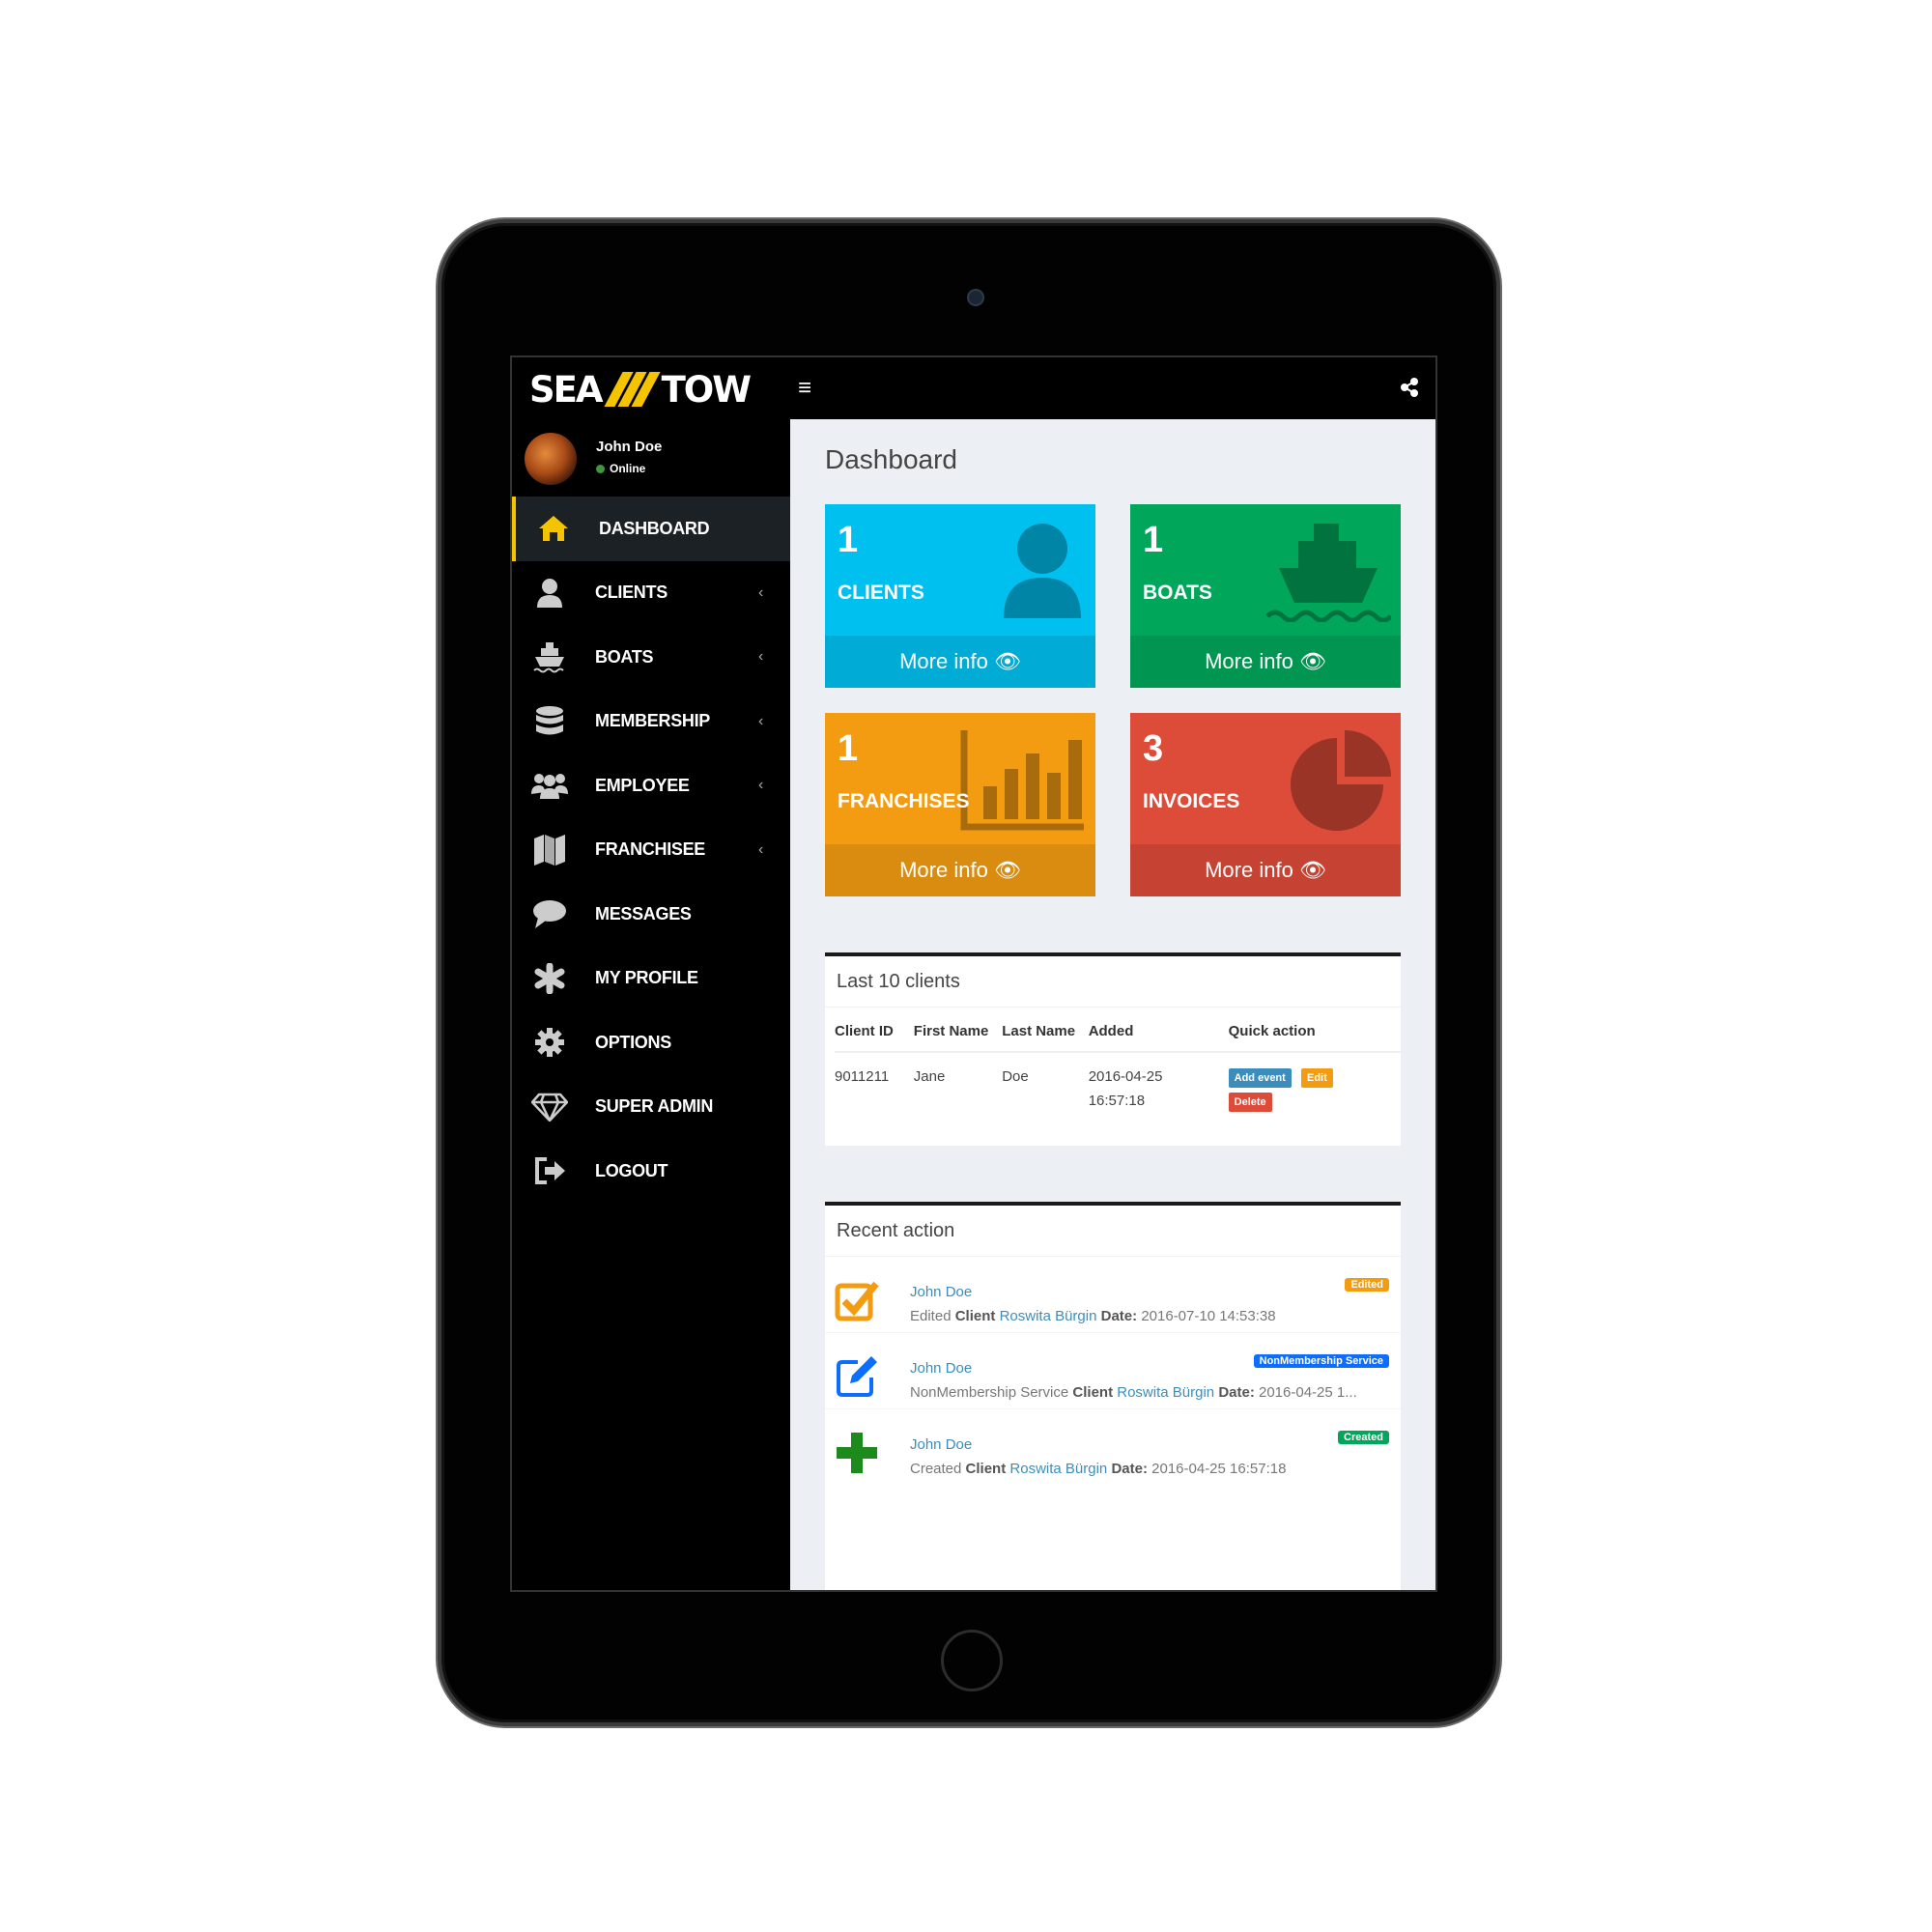 The height and width of the screenshot is (1932, 1932). What do you see at coordinates (857, 1453) in the screenshot?
I see `plus-icon` at bounding box center [857, 1453].